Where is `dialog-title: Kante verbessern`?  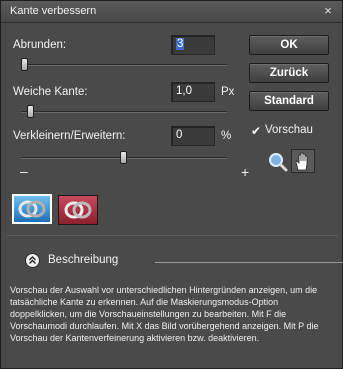
dialog-title: Kante verbessern is located at coordinates (53, 11).